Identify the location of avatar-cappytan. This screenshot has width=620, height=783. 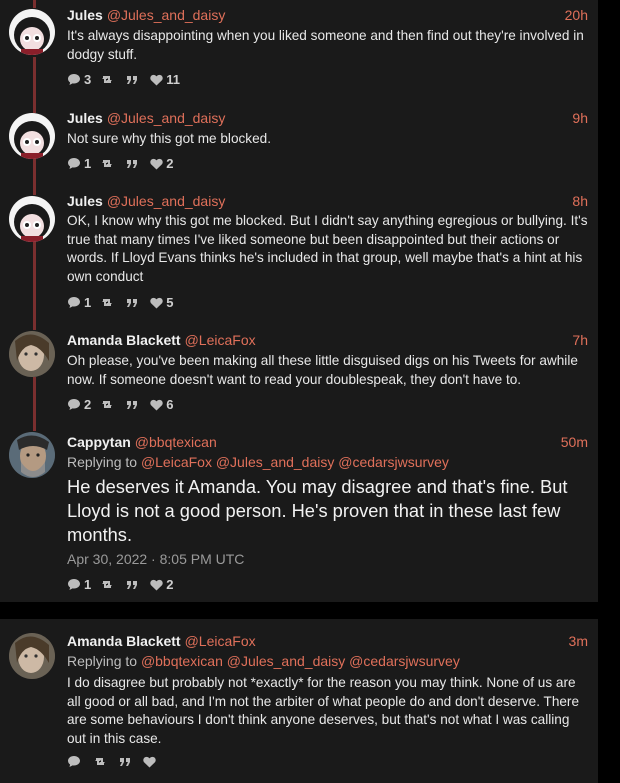
(32, 455).